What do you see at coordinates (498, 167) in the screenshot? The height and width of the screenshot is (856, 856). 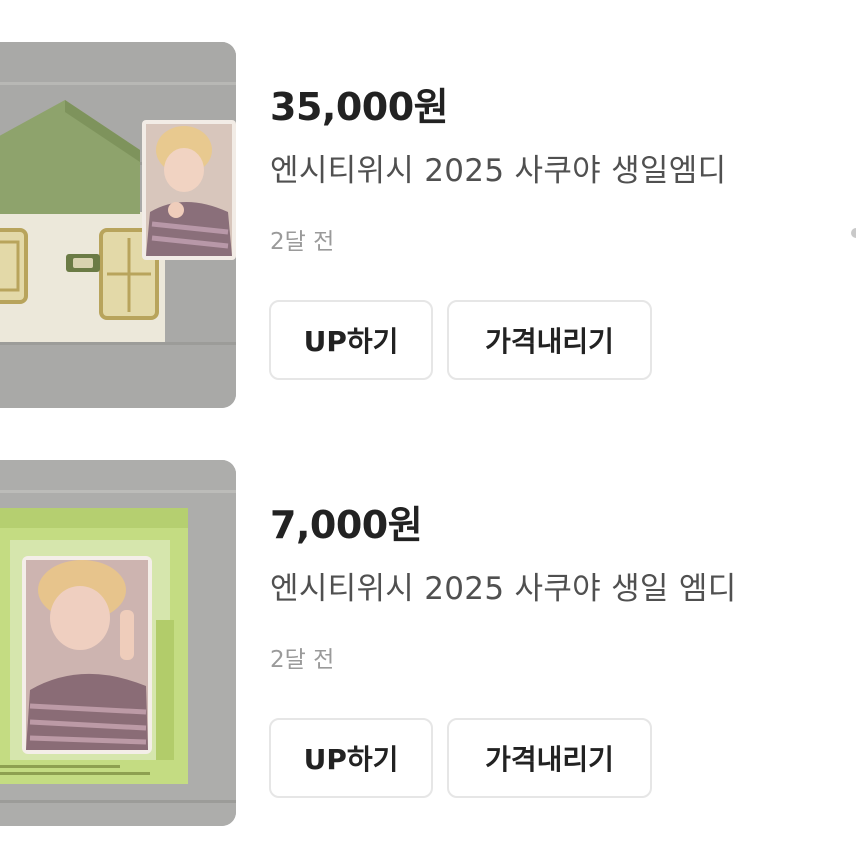 I see `product-title: 엔시티위시 2025 사쿠야 생일엠디` at bounding box center [498, 167].